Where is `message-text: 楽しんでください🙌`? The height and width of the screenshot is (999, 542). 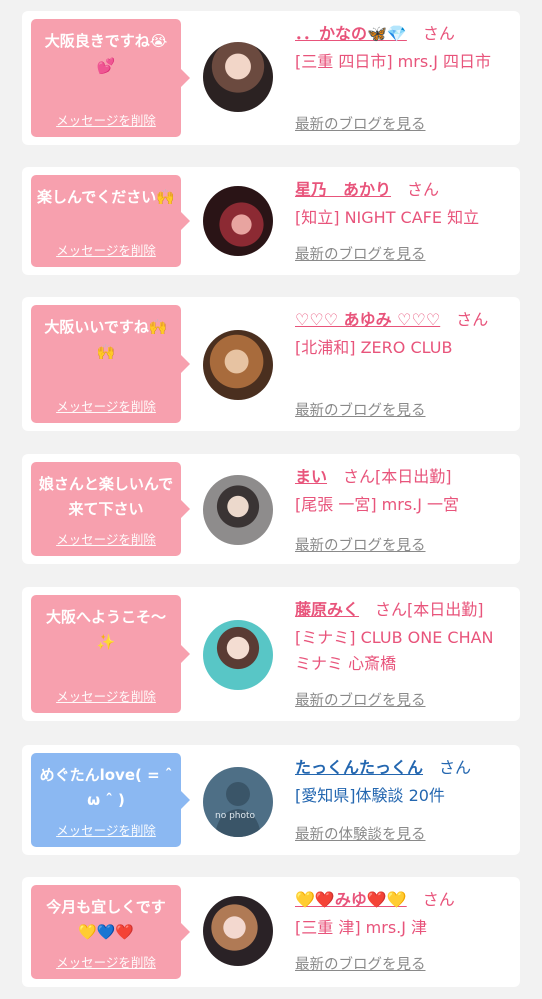 message-text: 楽しんでください🙌 is located at coordinates (106, 197).